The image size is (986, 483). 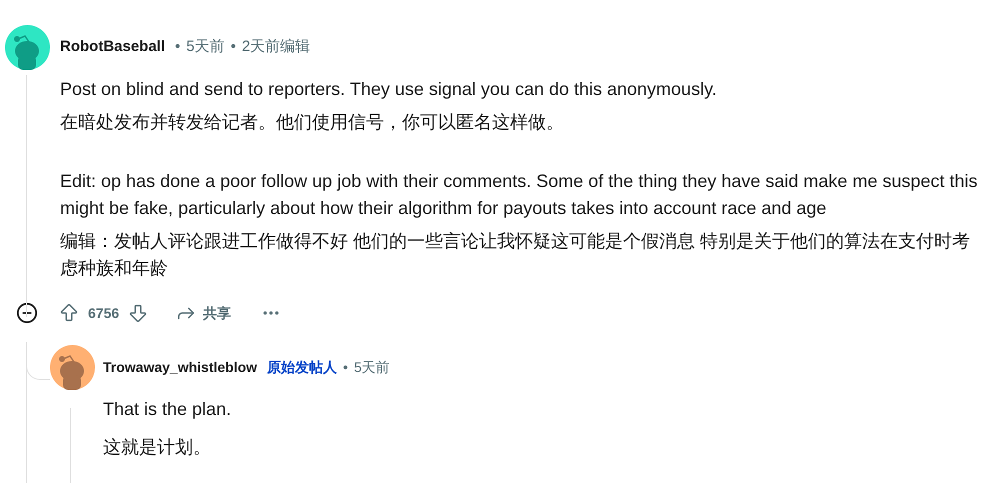 I want to click on upvote-icon, so click(x=69, y=313).